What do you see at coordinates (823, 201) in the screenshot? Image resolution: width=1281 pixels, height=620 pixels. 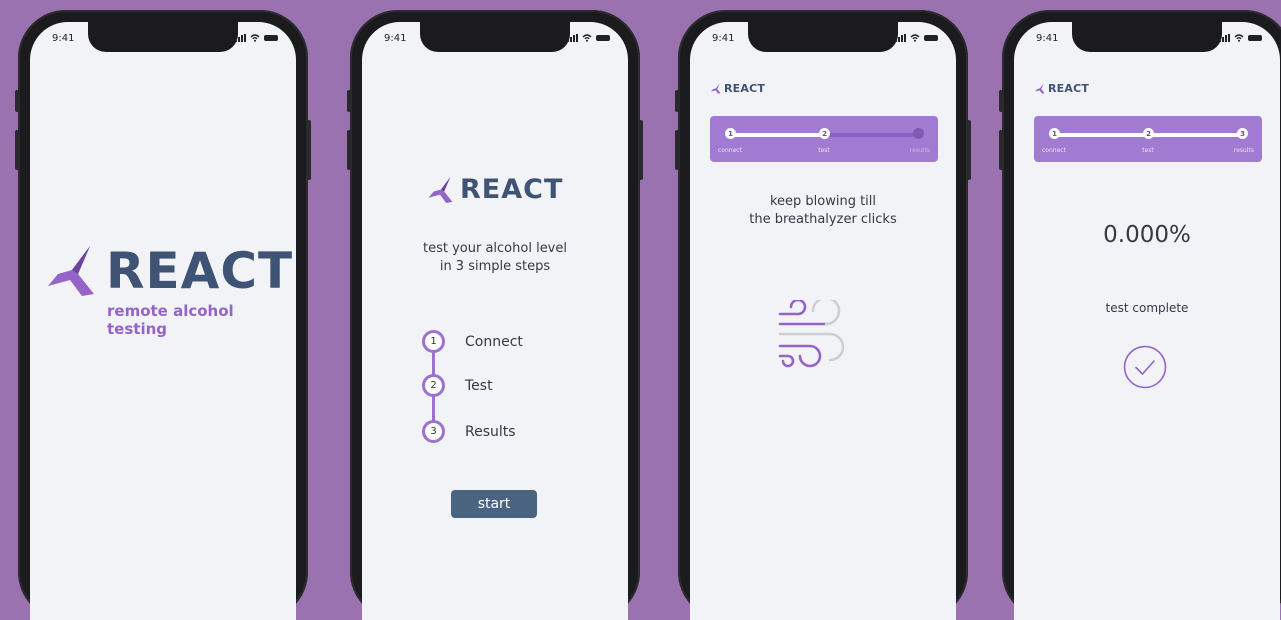 I see `instruction-line-1: keep blowing till` at bounding box center [823, 201].